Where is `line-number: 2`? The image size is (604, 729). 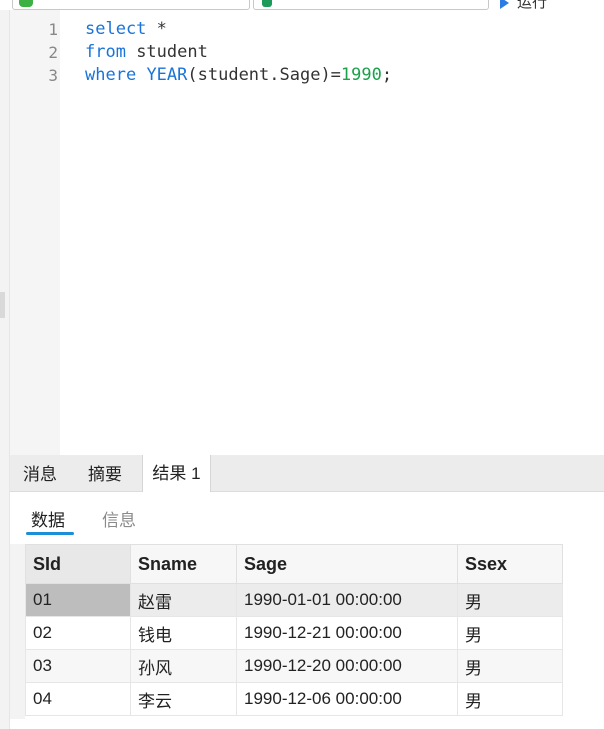 line-number: 2 is located at coordinates (53, 52).